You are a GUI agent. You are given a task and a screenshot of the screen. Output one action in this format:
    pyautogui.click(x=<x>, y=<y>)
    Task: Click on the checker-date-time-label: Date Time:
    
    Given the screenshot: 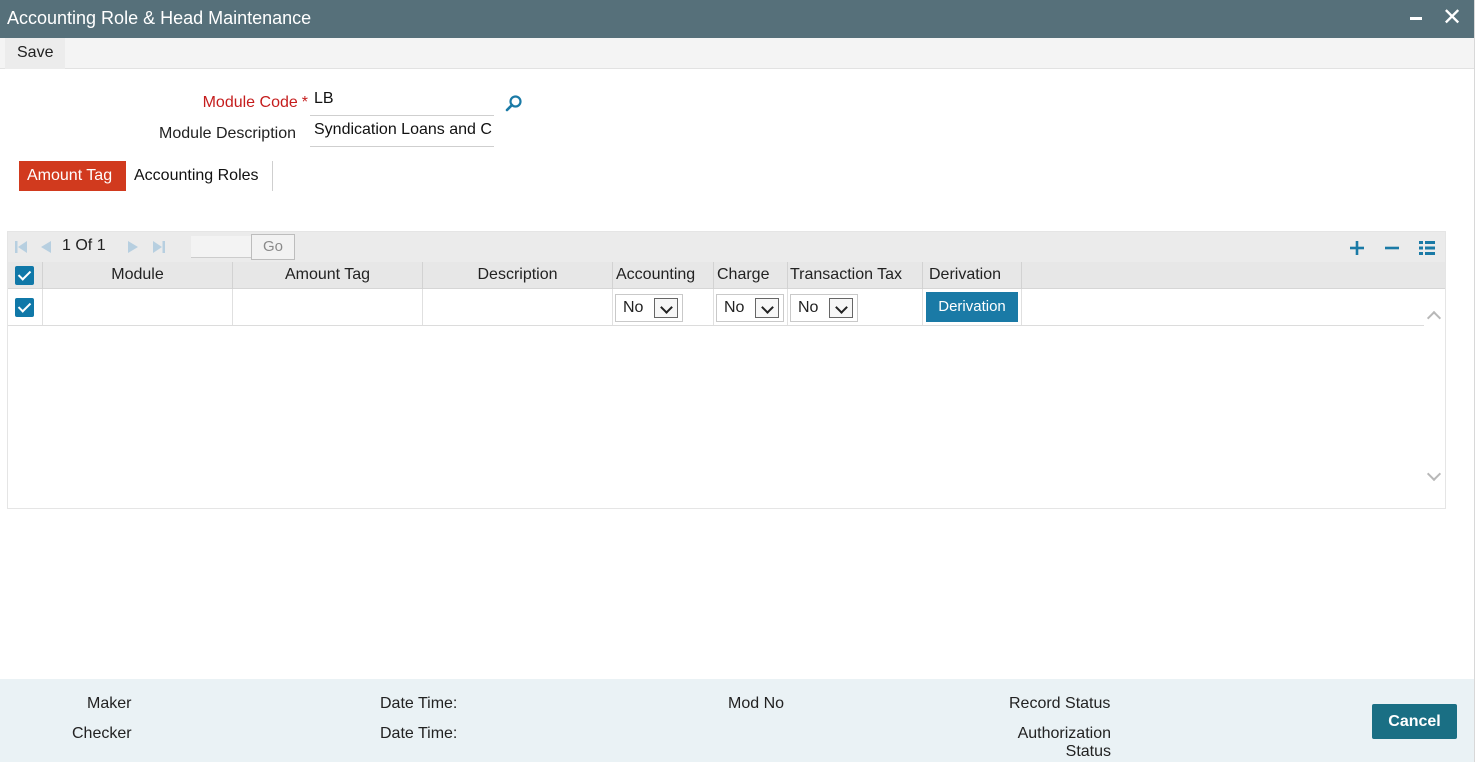 What is the action you would take?
    pyautogui.click(x=419, y=733)
    